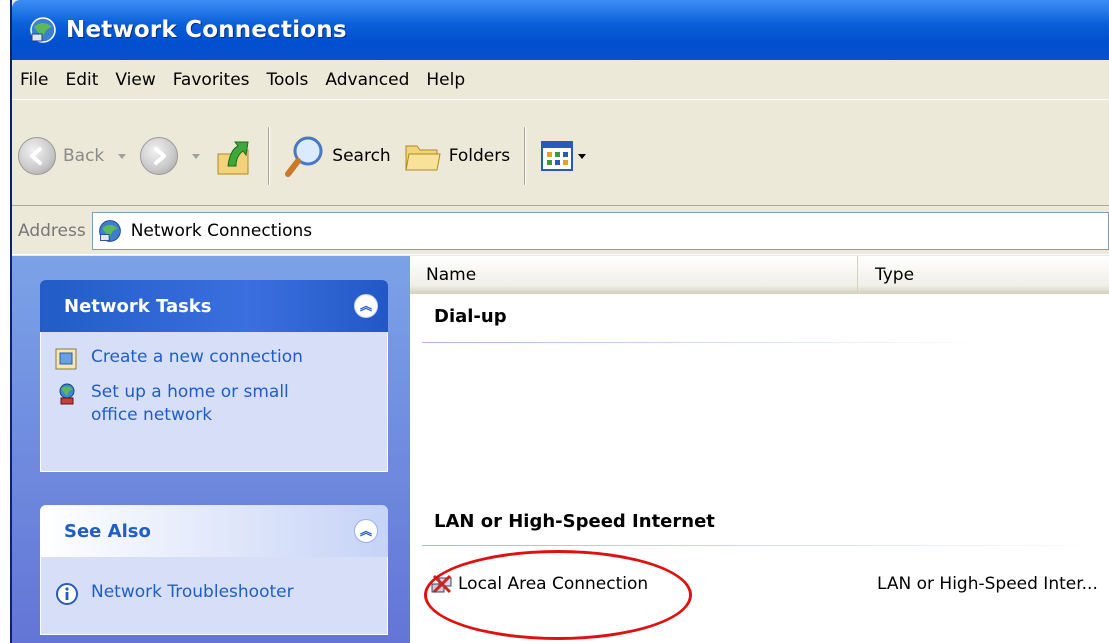  Describe the element at coordinates (66, 359) in the screenshot. I see `new-connection-icon` at that location.